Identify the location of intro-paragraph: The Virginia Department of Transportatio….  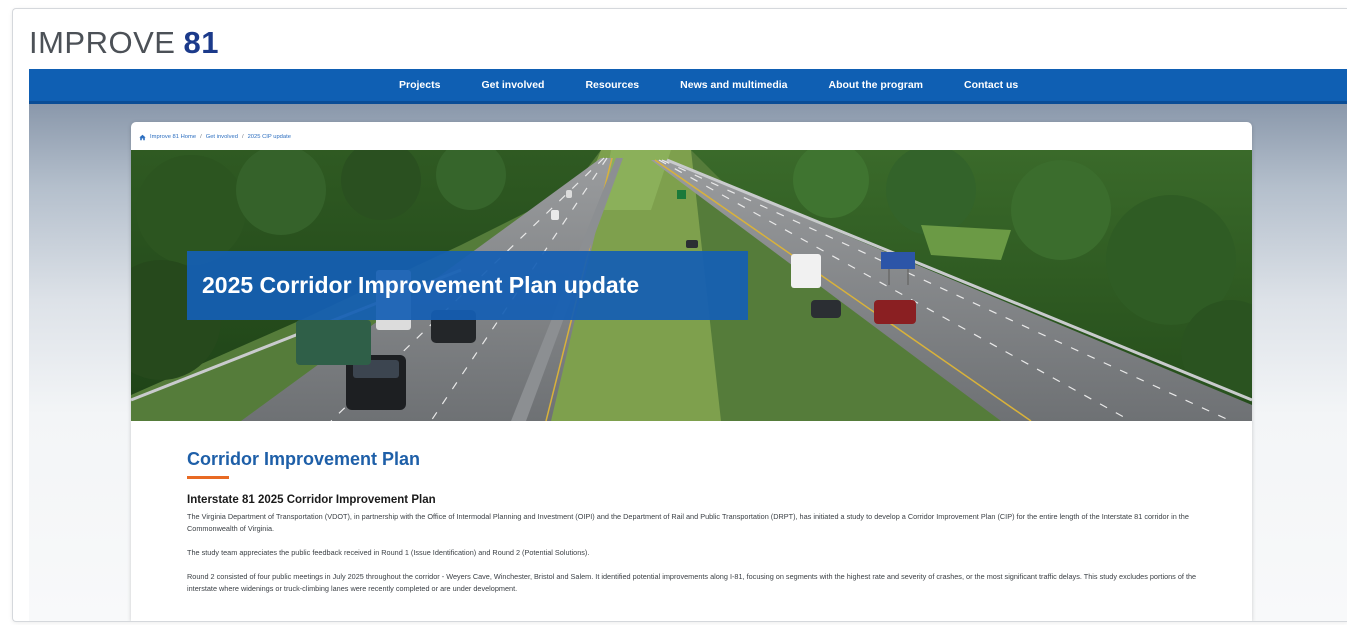
(688, 522).